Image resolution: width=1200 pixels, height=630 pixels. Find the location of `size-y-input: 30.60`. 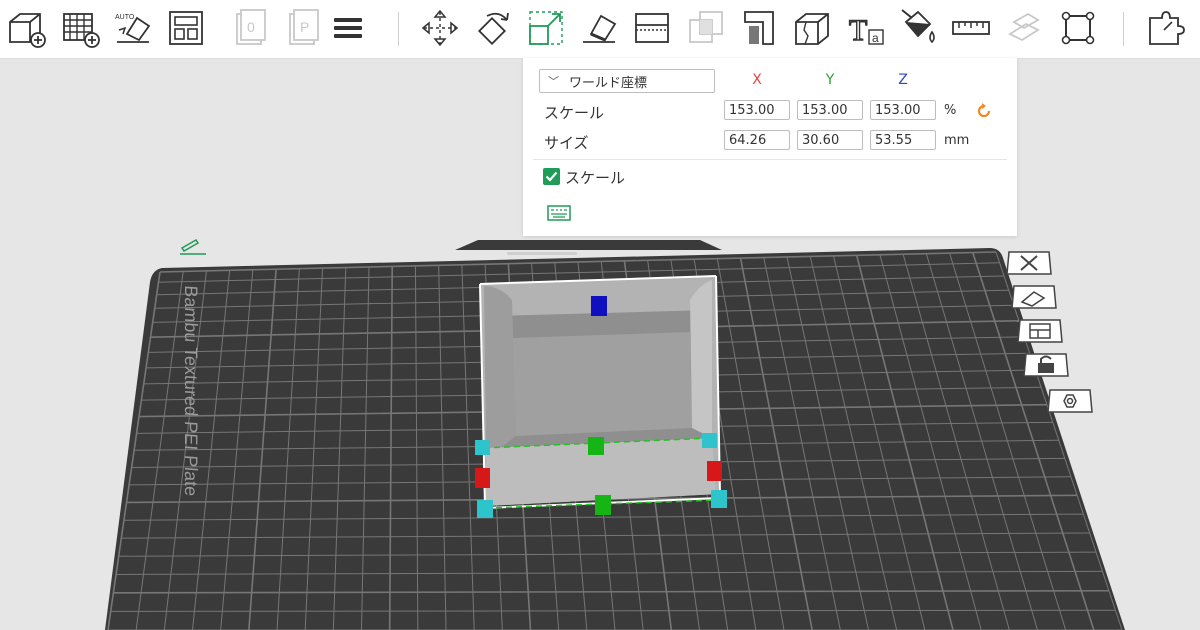

size-y-input: 30.60 is located at coordinates (830, 140).